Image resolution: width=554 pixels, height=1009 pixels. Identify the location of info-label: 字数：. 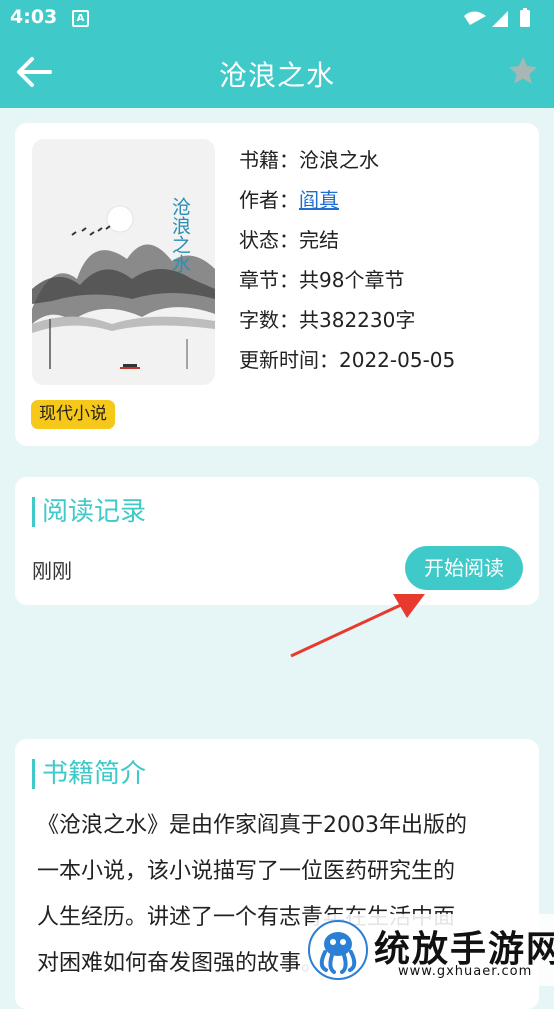
(269, 320).